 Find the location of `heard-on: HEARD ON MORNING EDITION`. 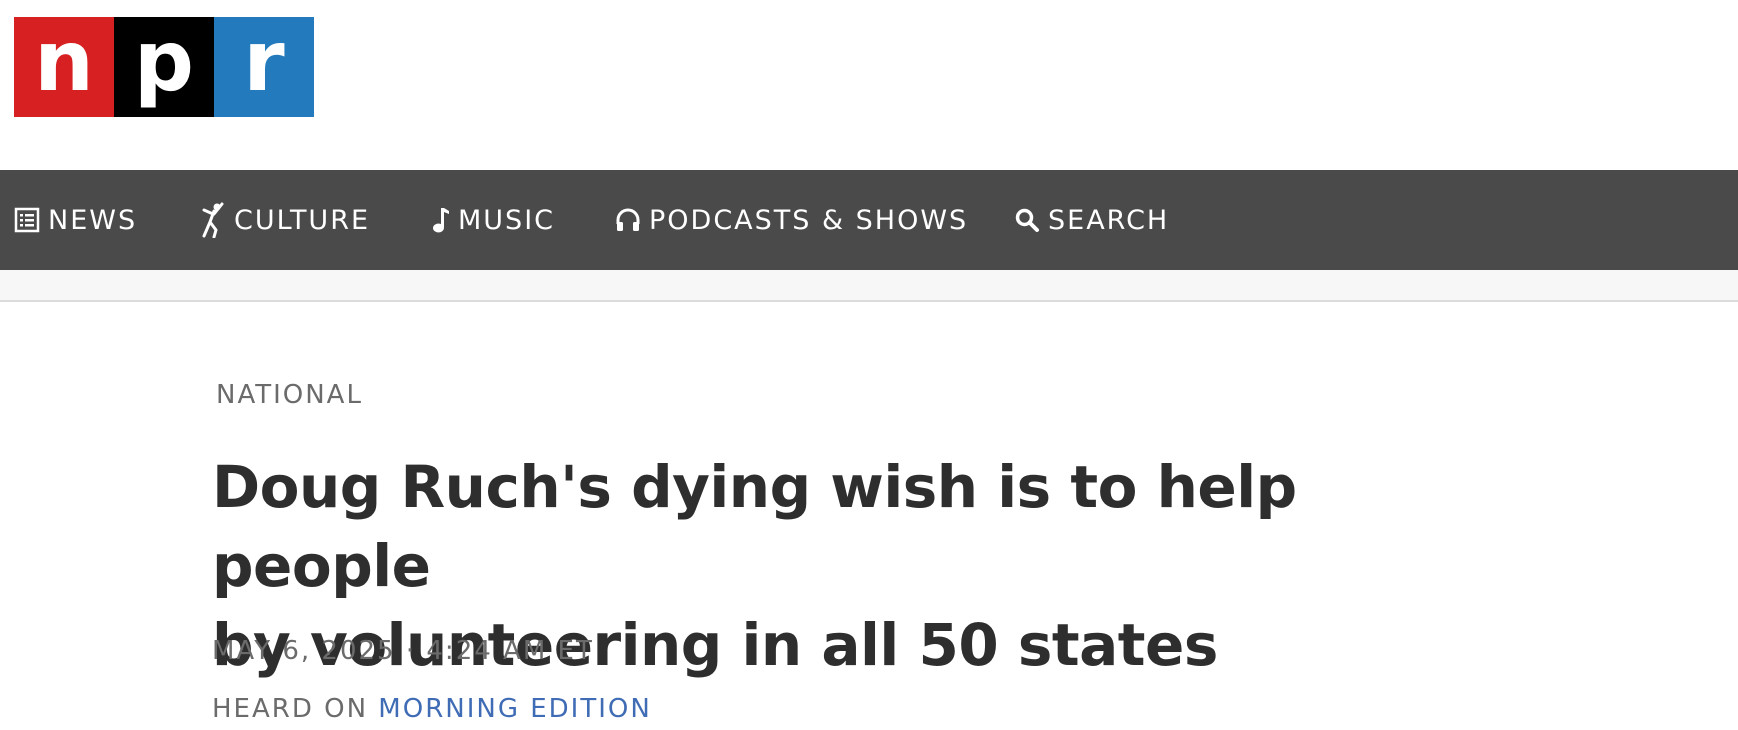

heard-on: HEARD ON MORNING EDITION is located at coordinates (432, 709).